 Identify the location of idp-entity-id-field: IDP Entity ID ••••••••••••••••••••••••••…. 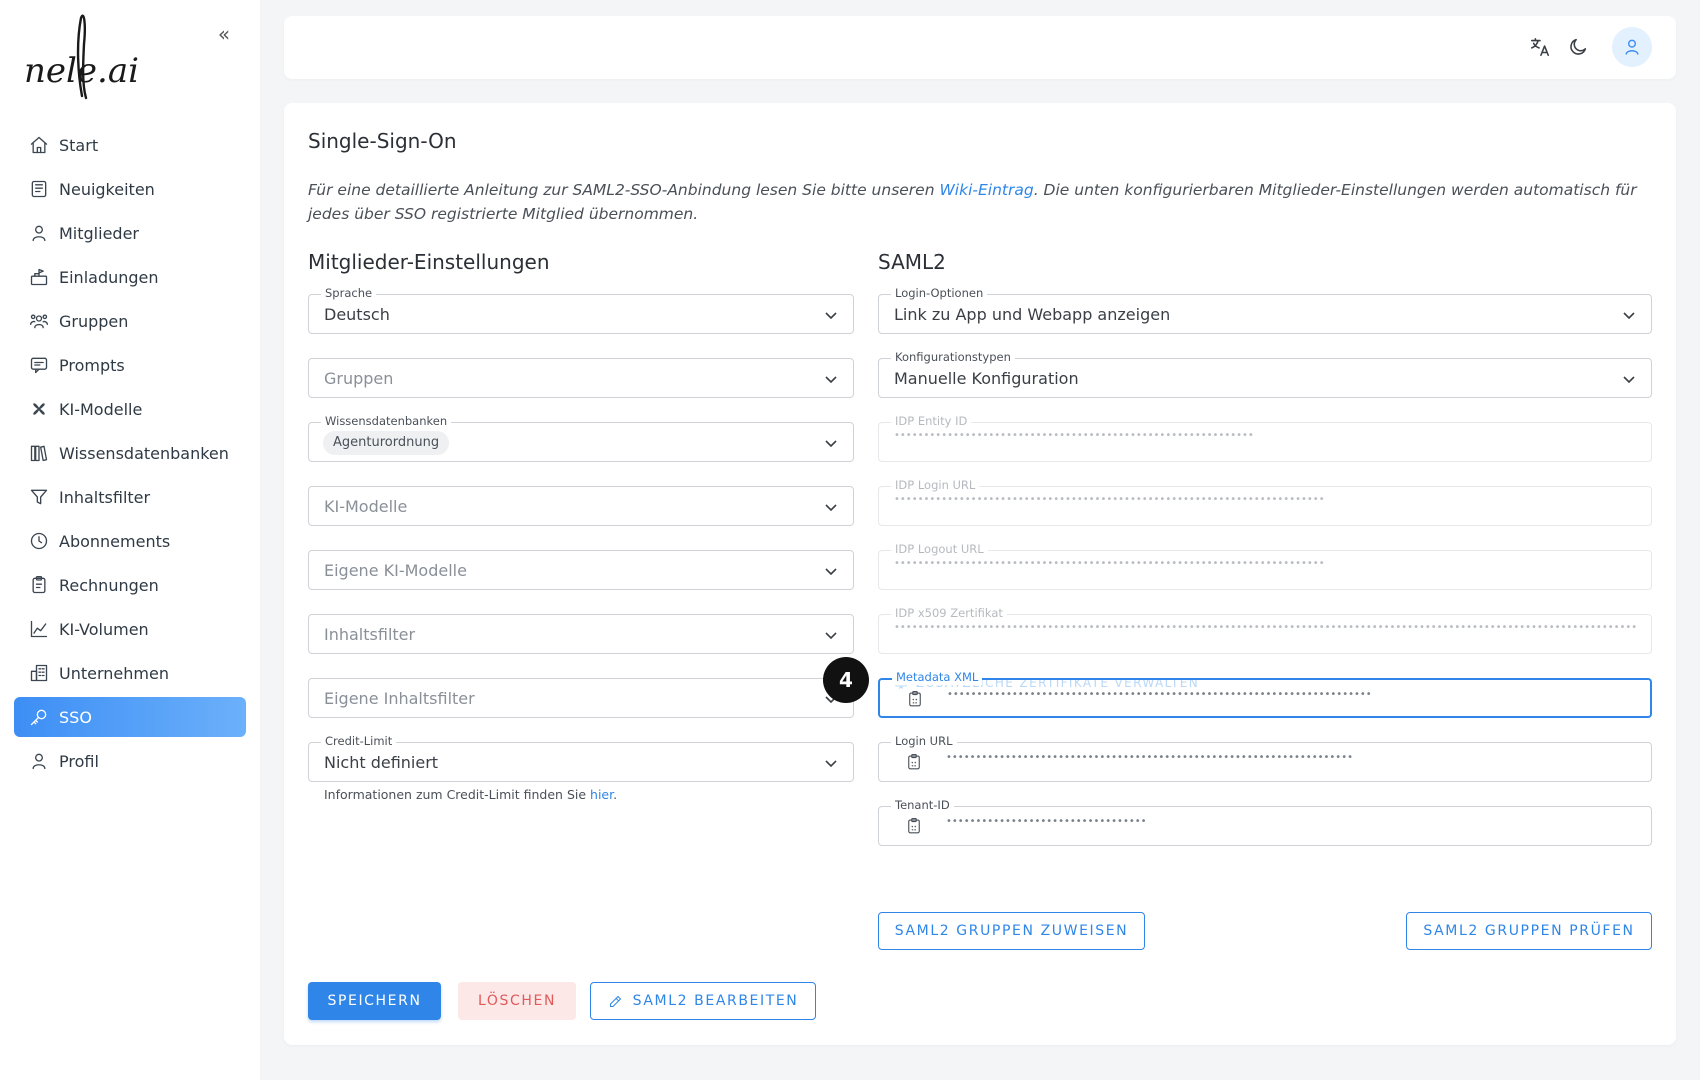
(1265, 437).